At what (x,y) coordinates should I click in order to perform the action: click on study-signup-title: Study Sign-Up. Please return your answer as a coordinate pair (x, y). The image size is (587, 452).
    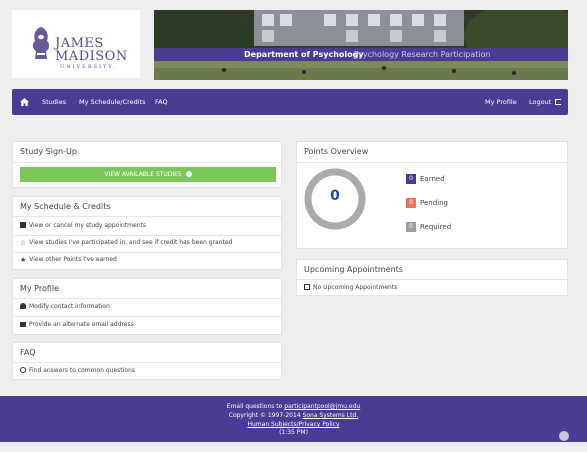
    Looking at the image, I should click on (48, 151).